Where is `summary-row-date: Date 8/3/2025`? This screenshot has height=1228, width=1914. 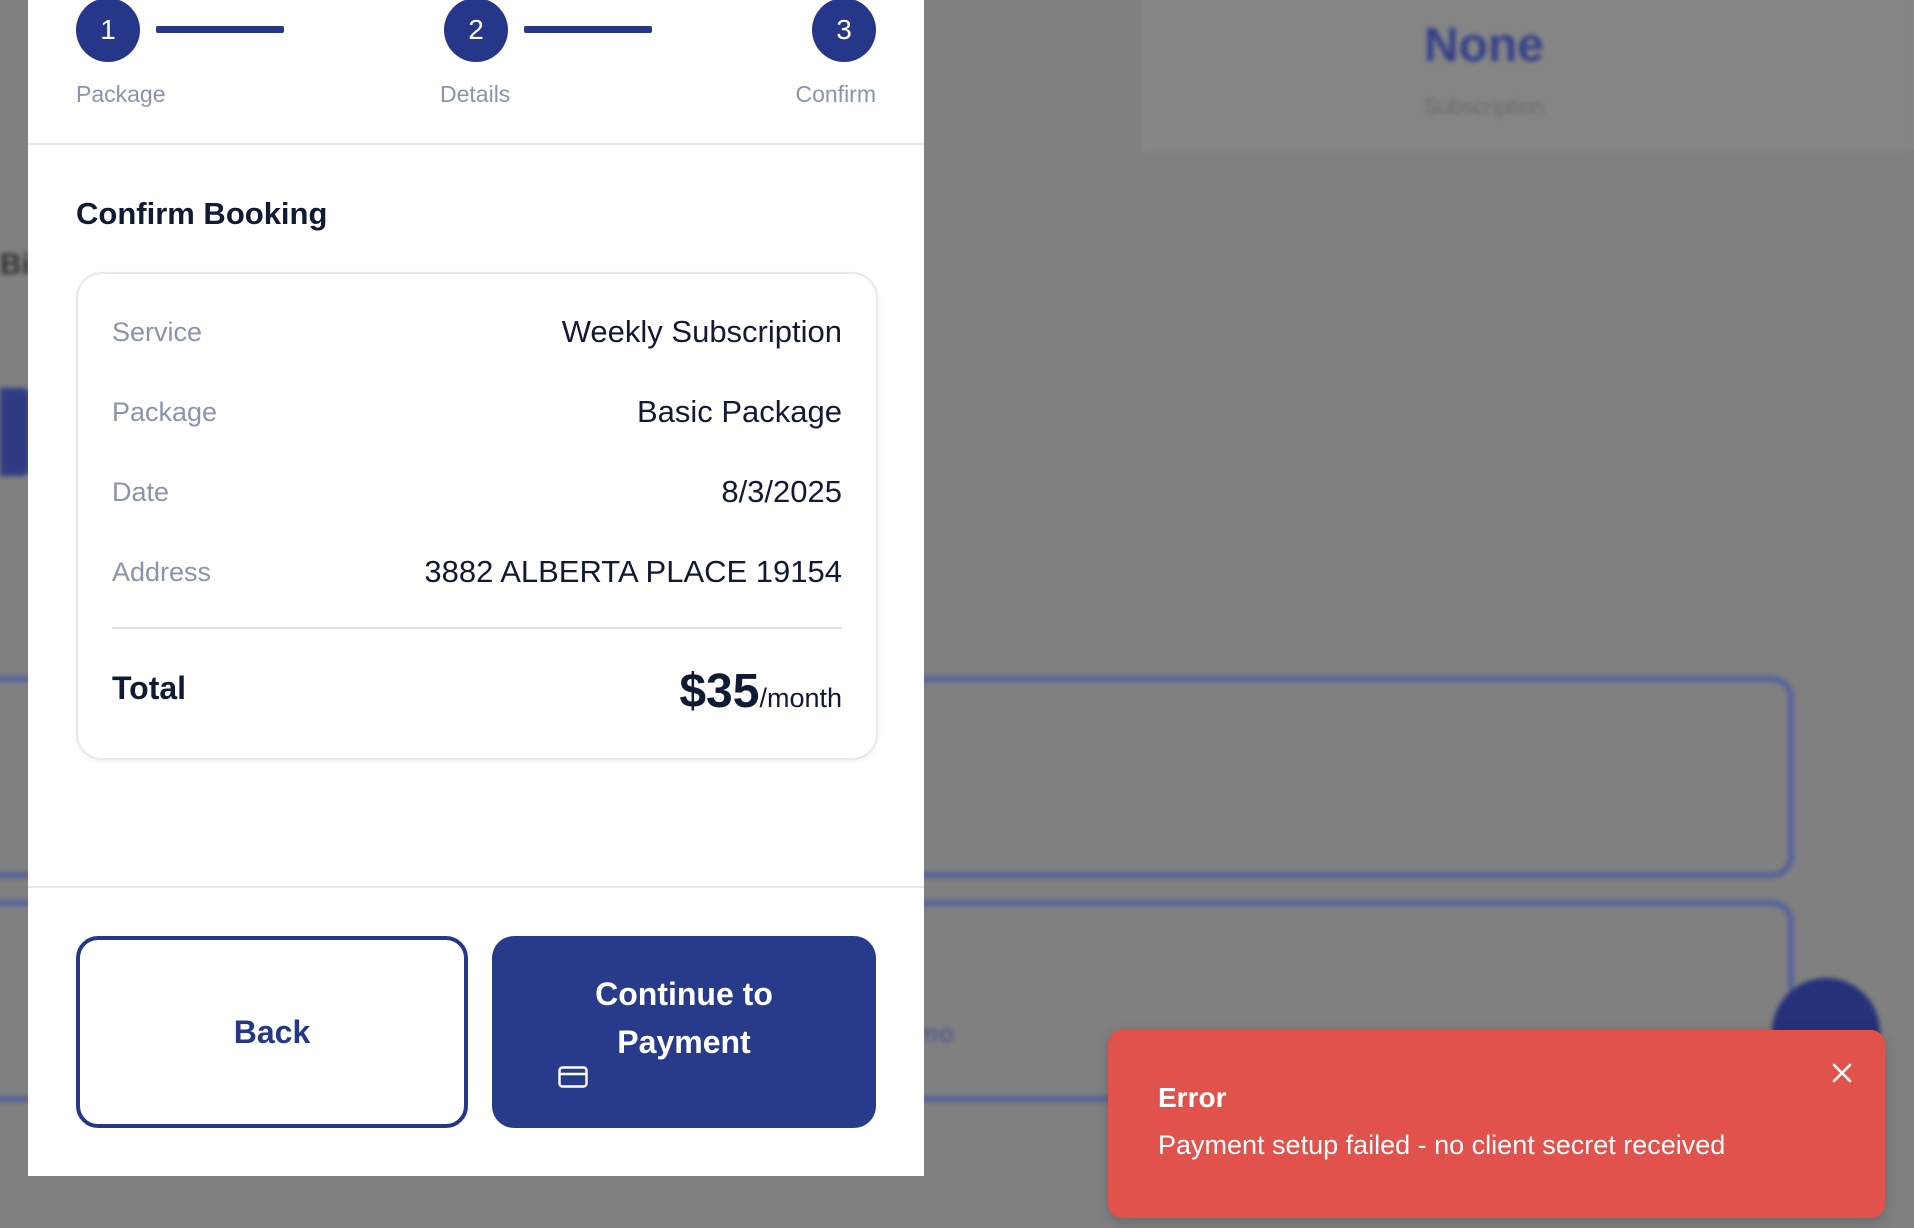
summary-row-date: Date 8/3/2025 is located at coordinates (477, 492).